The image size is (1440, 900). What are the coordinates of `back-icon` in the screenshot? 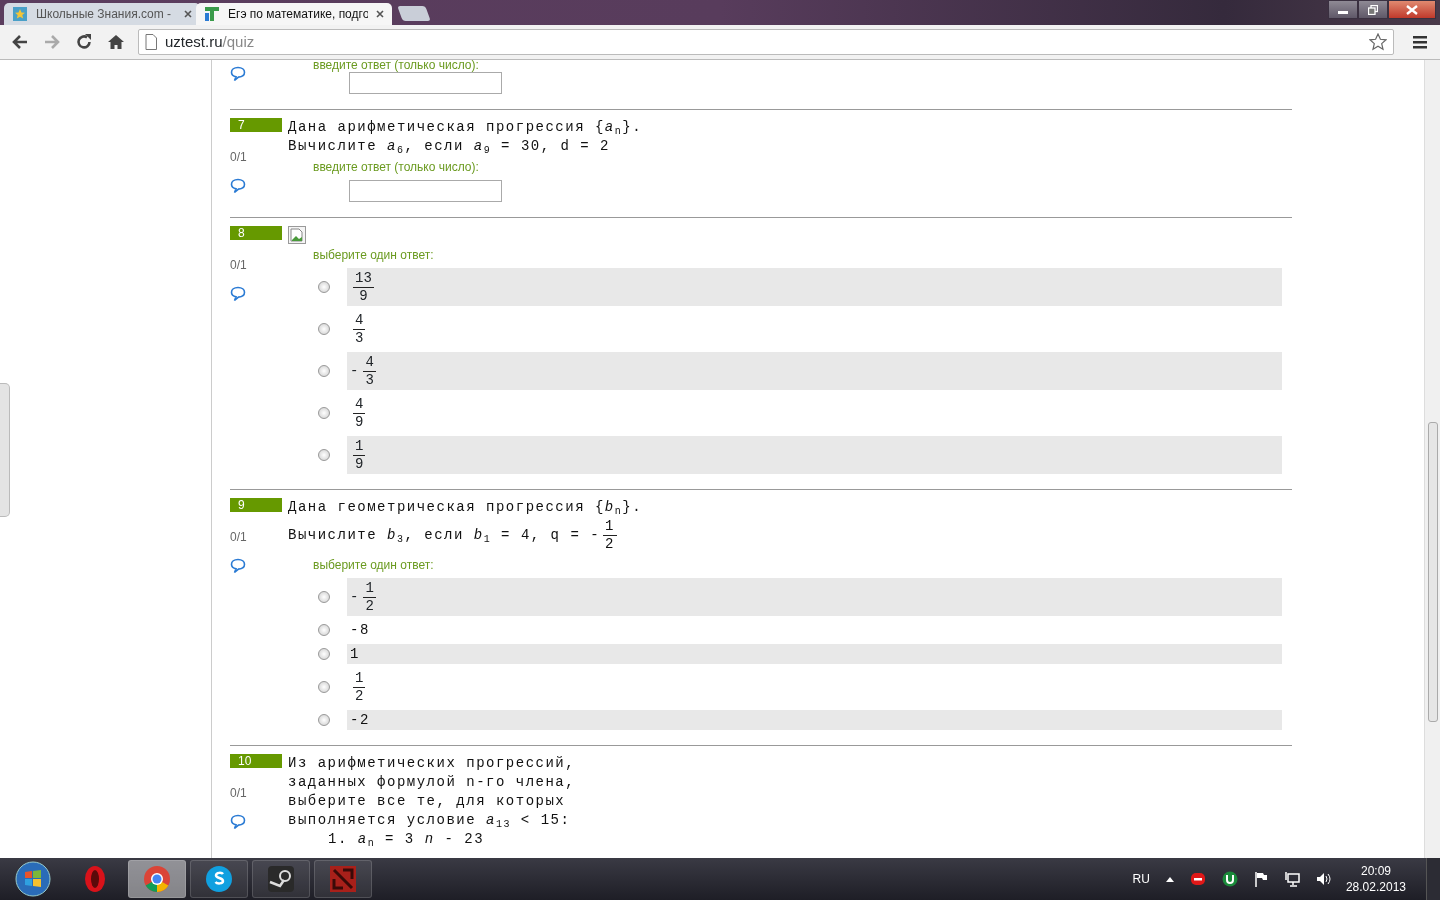 It's located at (20, 42).